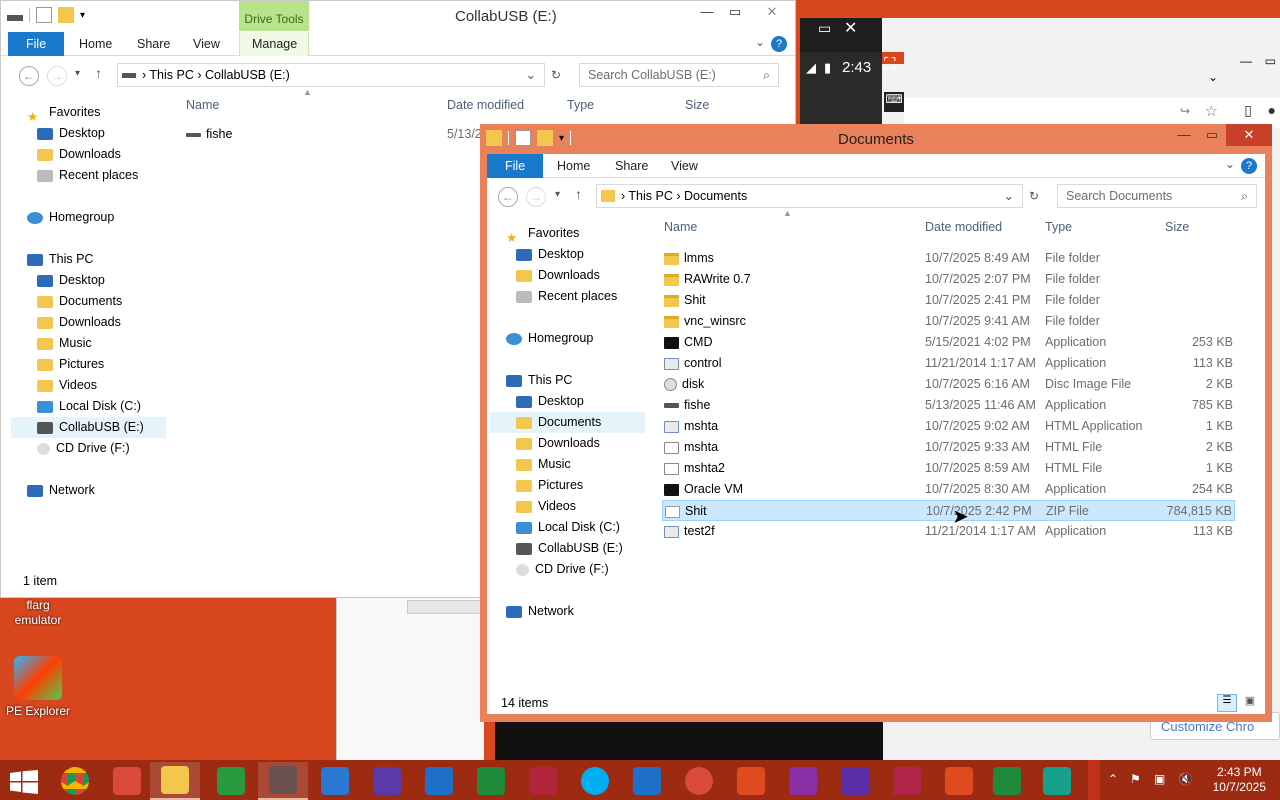  I want to click on file-row: fishe 5/13/2025 11:46 AM Application 785 KB, so click(948, 405).